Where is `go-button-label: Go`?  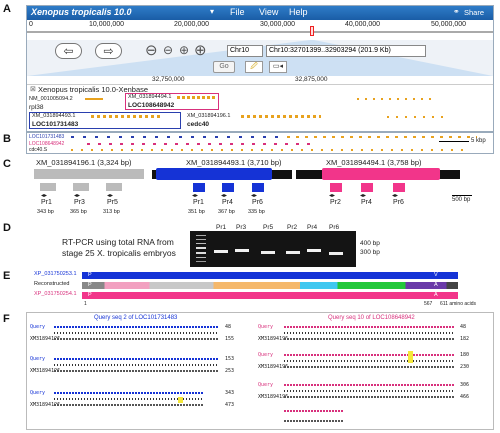 go-button-label: Go is located at coordinates (224, 66).